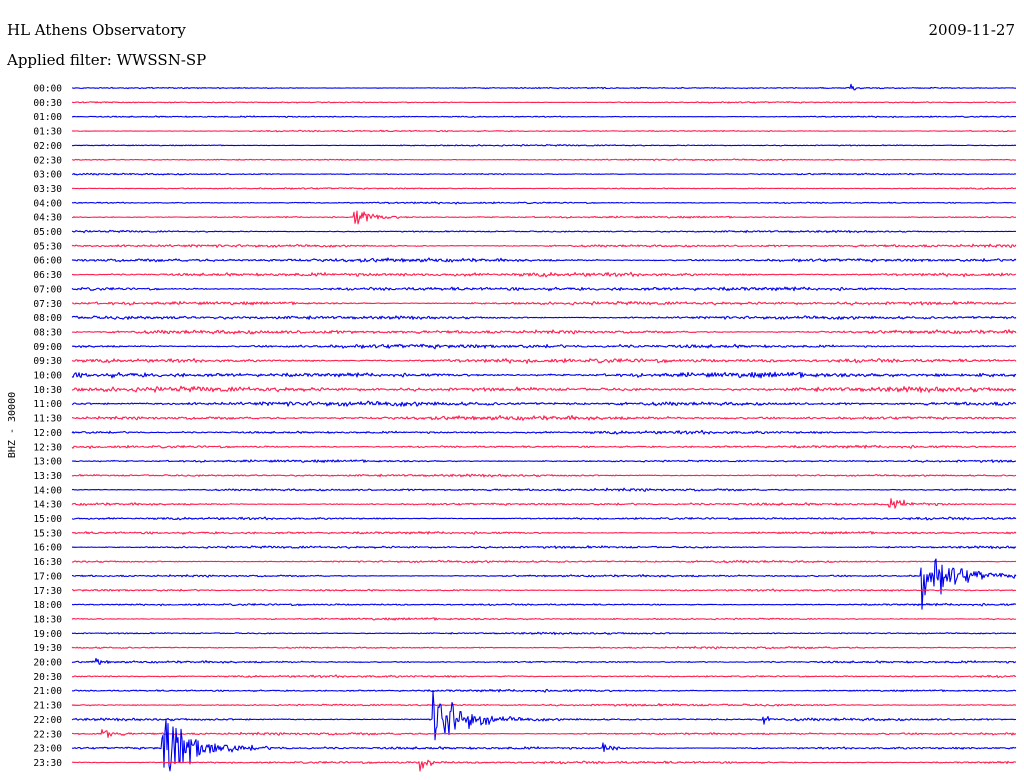 Image resolution: width=1024 pixels, height=780 pixels. I want to click on row-label-0430: 04:30, so click(47, 218).